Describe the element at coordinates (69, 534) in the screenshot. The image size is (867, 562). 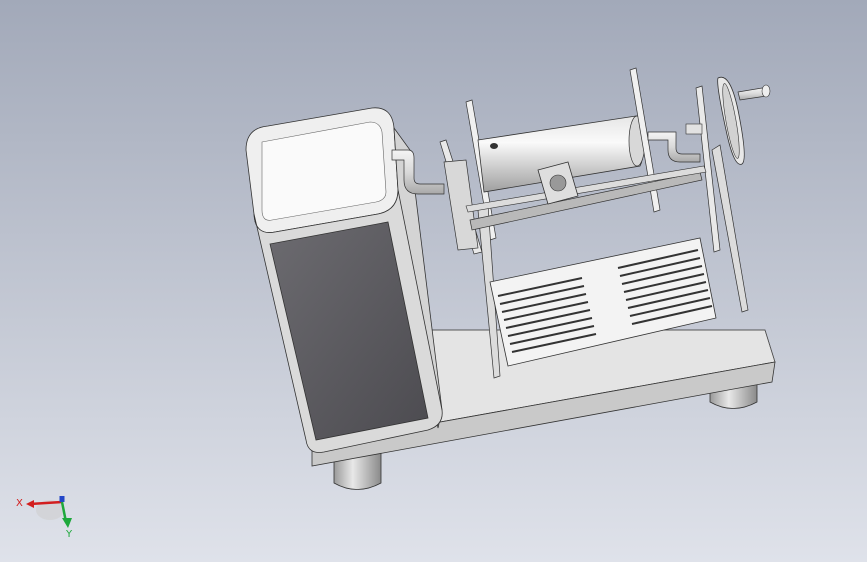
I see `y-axis-label: Y` at that location.